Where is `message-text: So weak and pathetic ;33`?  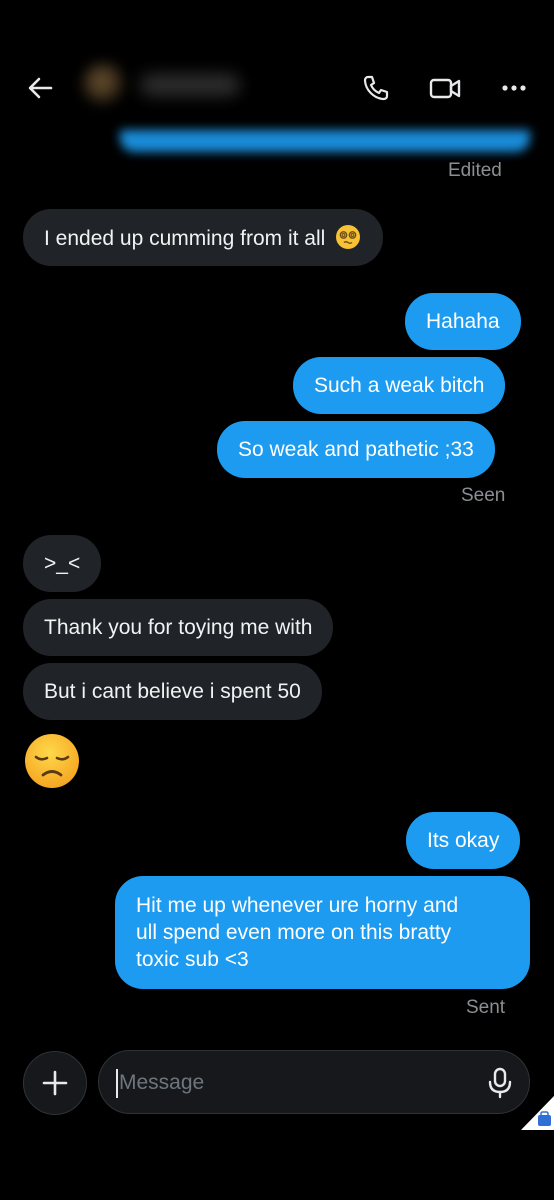 message-text: So weak and pathetic ;33 is located at coordinates (356, 449).